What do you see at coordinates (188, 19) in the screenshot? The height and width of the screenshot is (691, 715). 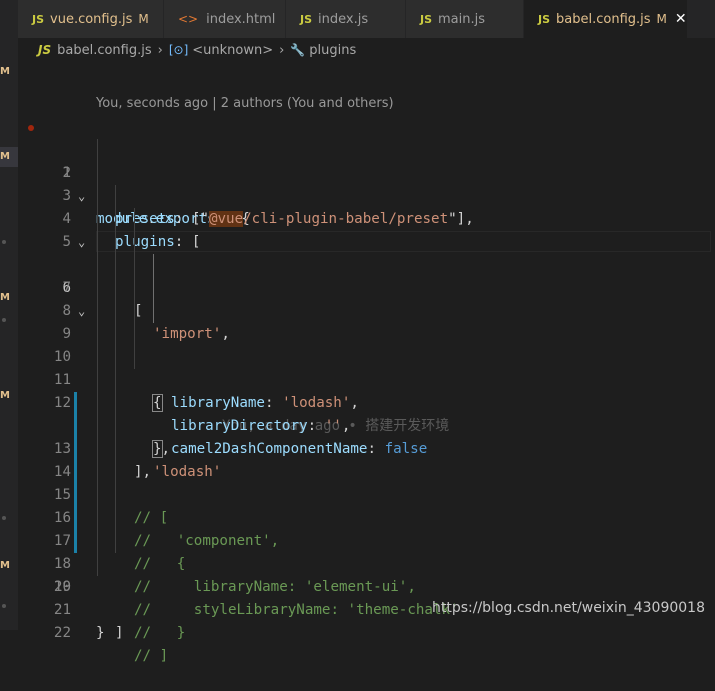 I see `html-file-icon: <>` at bounding box center [188, 19].